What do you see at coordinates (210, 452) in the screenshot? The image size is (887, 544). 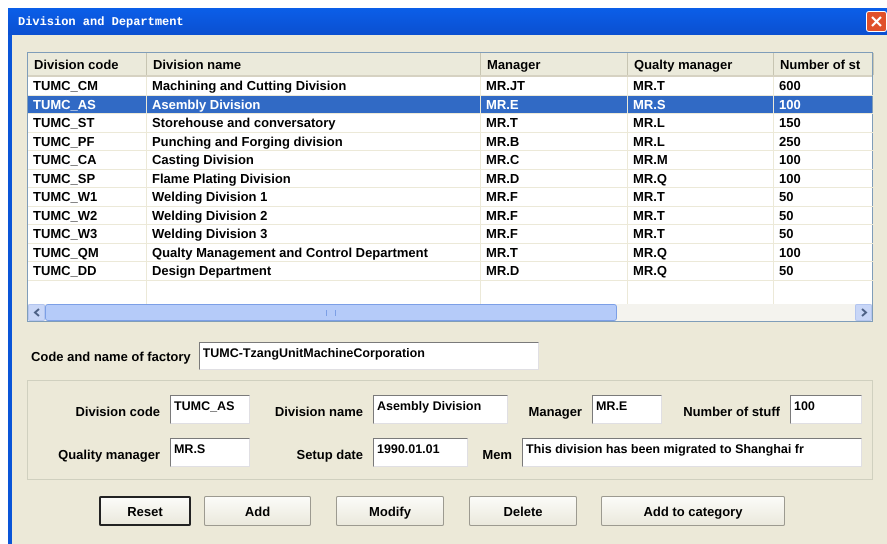 I see `input-field: MR.S` at bounding box center [210, 452].